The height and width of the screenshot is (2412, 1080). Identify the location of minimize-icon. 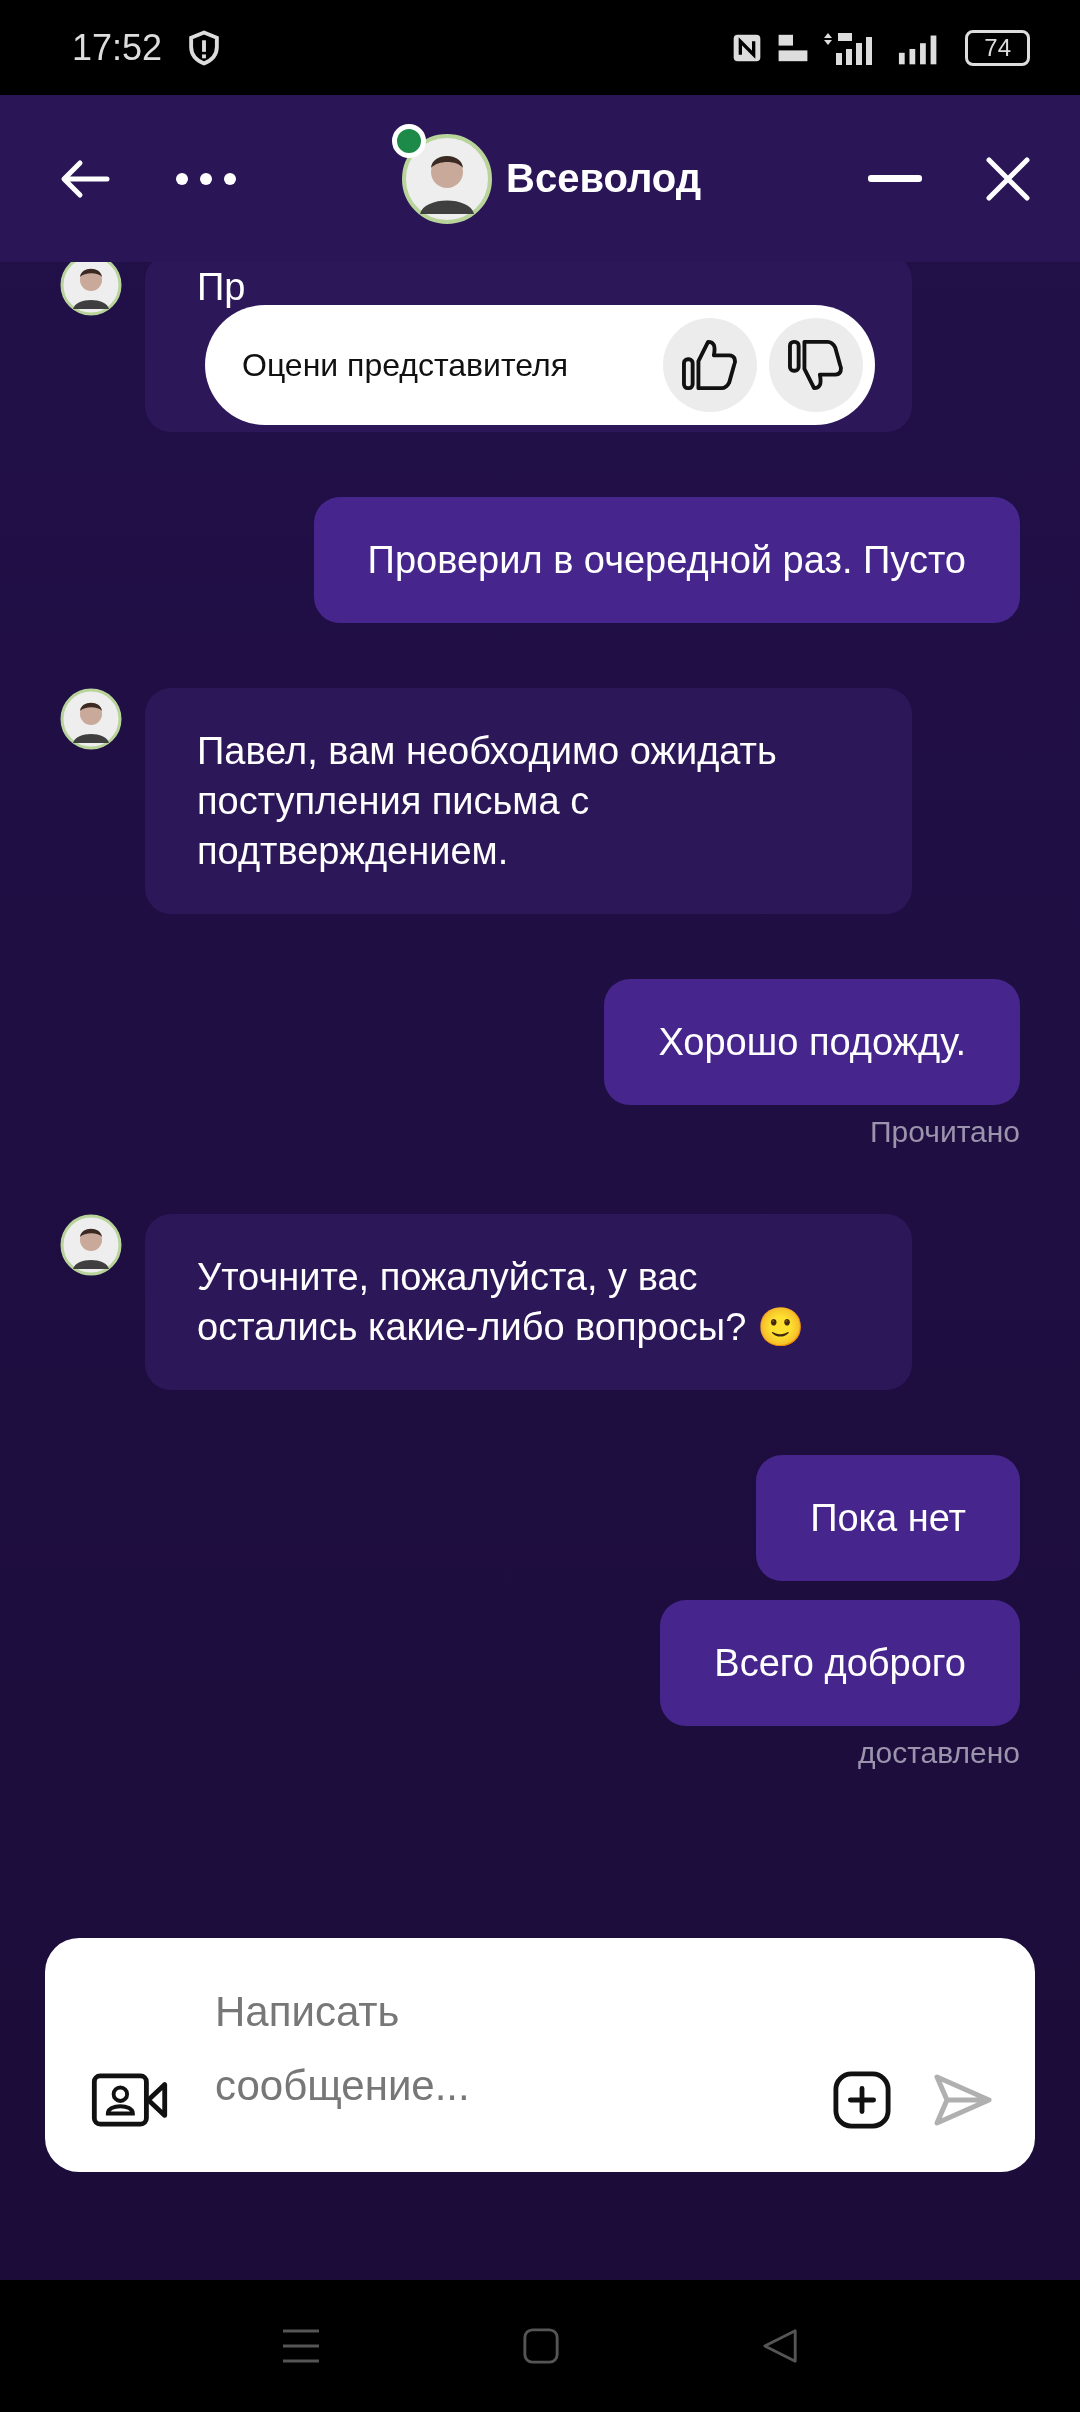
(895, 178).